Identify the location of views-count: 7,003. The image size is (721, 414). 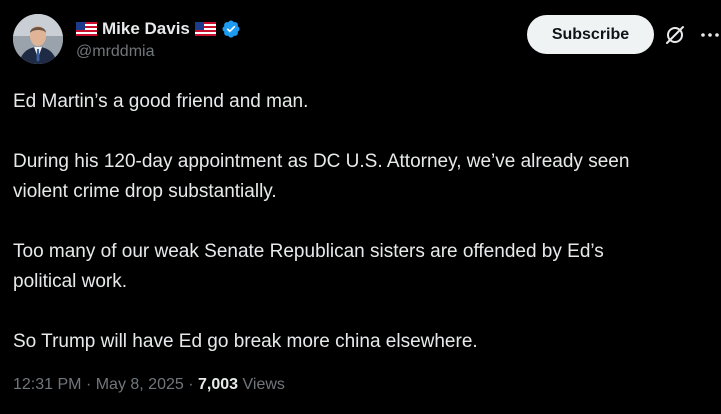
(218, 384).